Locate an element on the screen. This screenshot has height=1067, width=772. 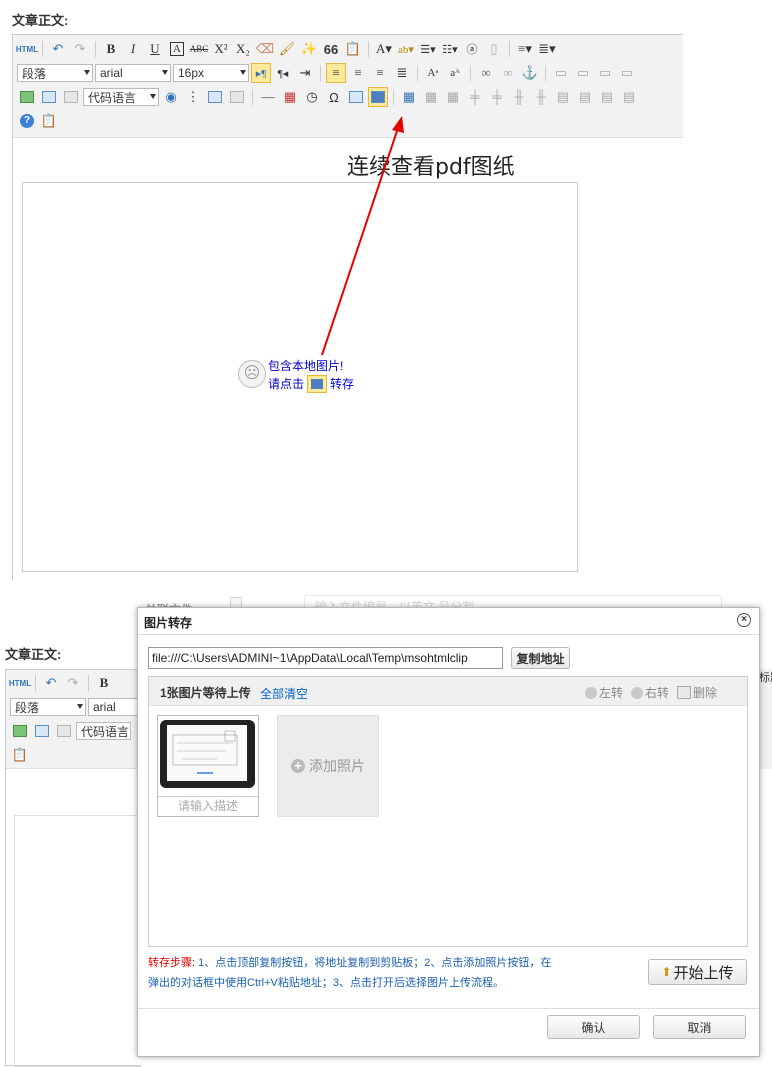
bottom-code-language-value: 代码语言 is located at coordinates (105, 731).